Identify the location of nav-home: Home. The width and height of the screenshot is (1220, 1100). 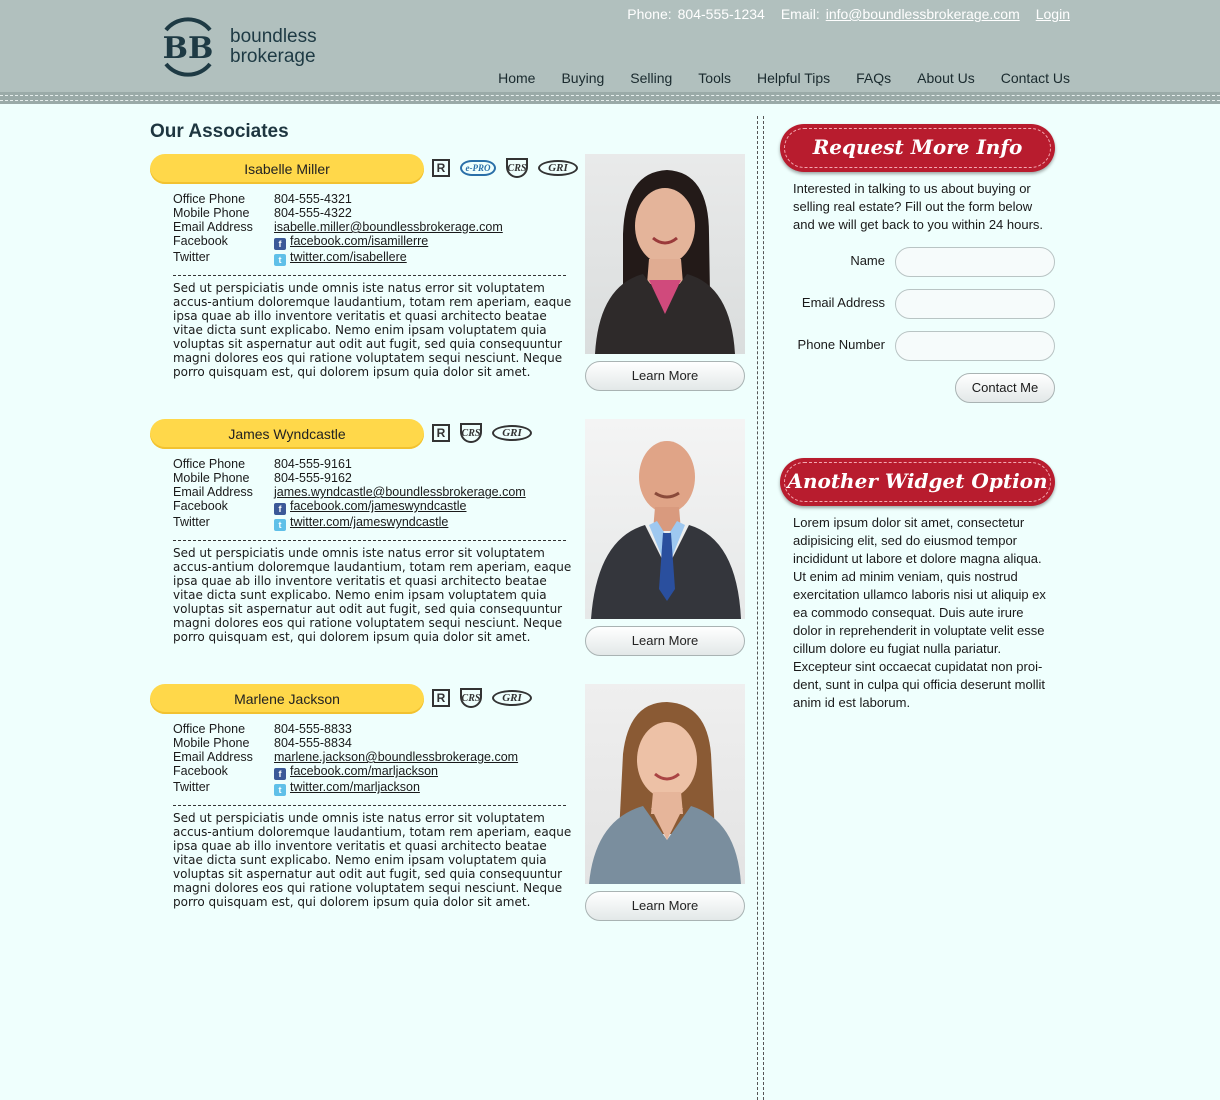
(516, 78).